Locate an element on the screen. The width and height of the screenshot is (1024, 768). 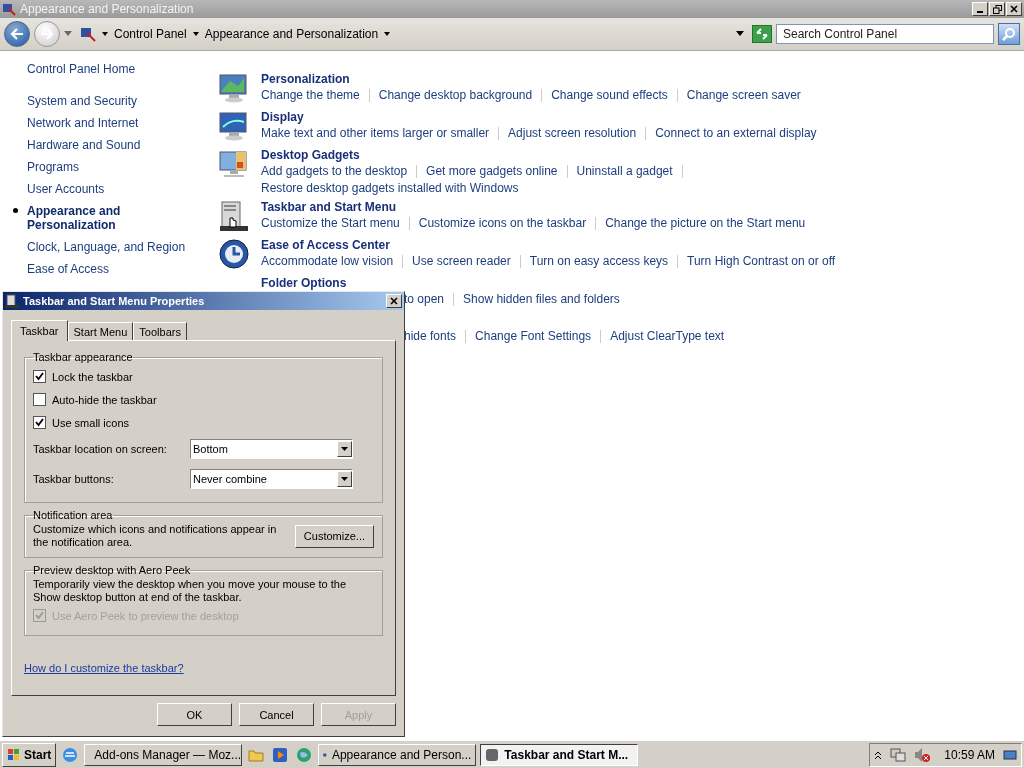
restore-button is located at coordinates (997, 9).